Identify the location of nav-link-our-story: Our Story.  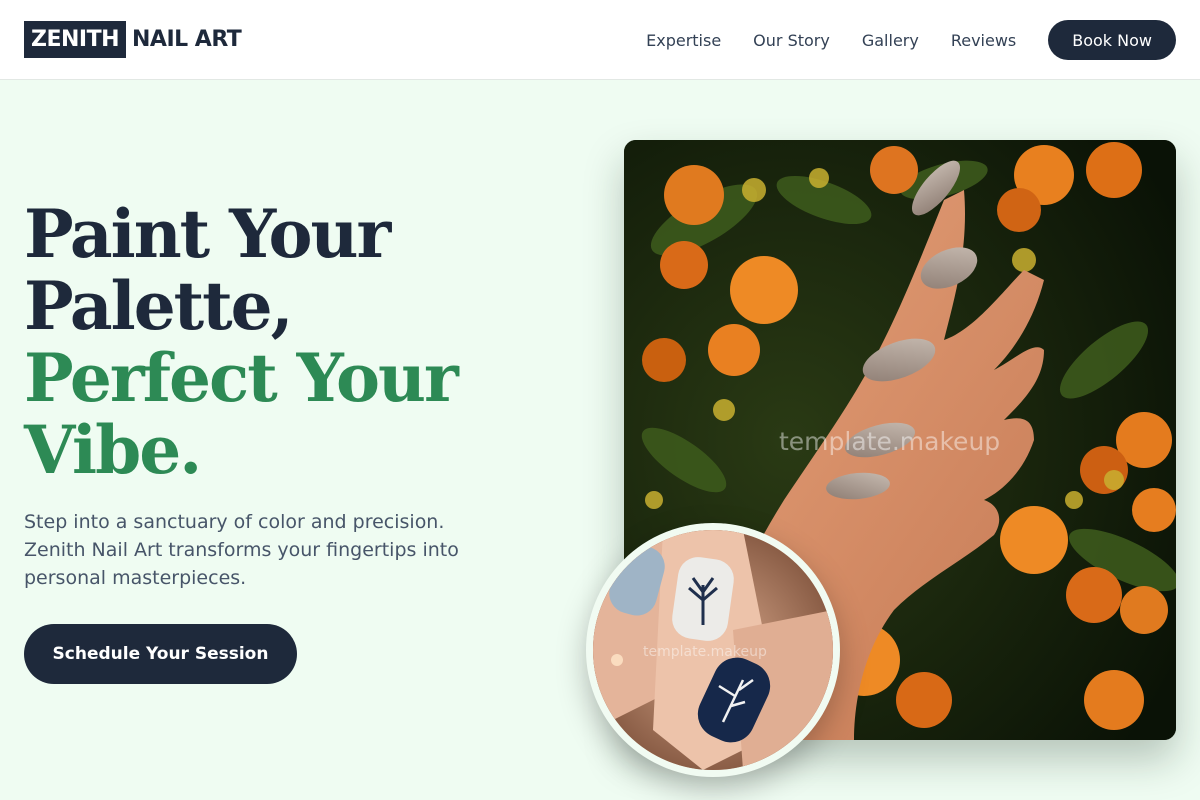
(791, 40).